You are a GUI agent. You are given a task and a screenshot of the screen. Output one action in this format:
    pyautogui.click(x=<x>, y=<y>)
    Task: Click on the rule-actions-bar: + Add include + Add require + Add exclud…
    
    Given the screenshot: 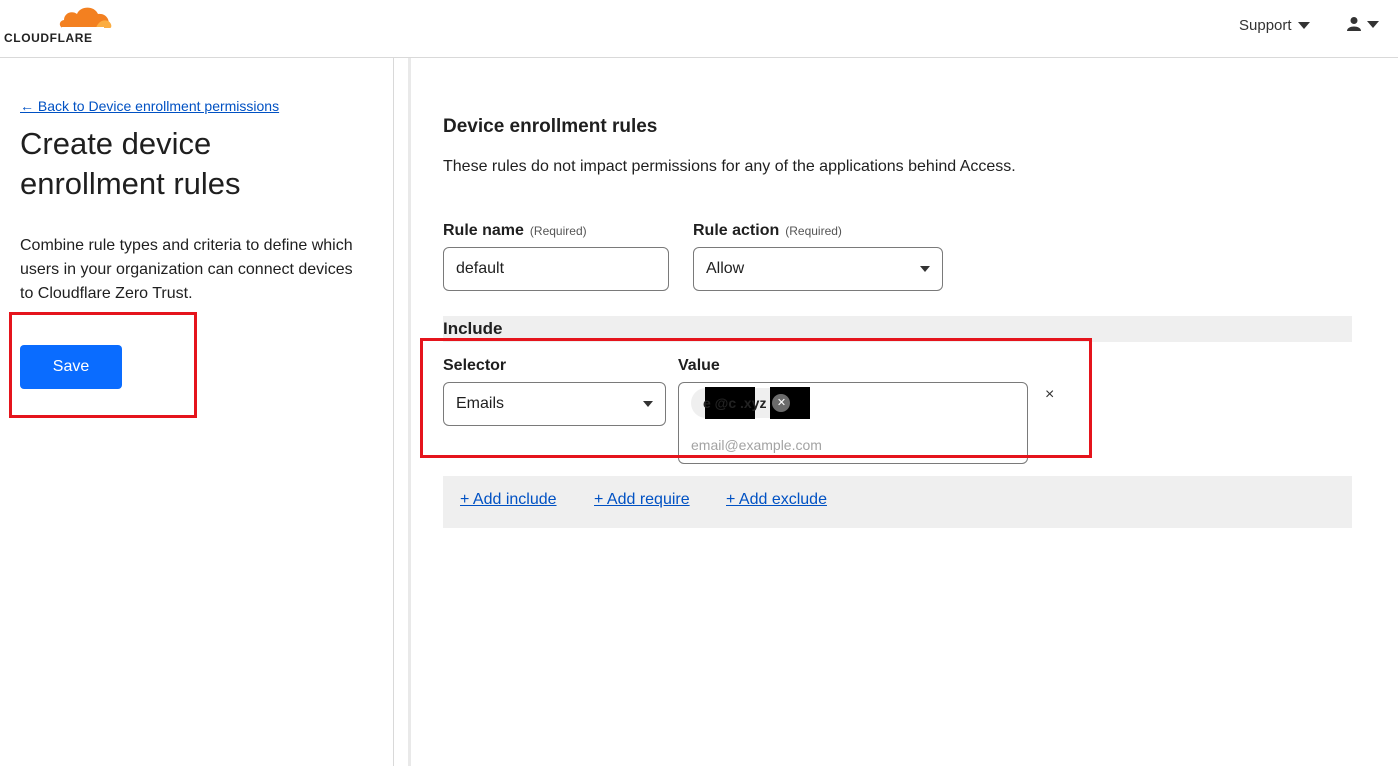 What is the action you would take?
    pyautogui.click(x=897, y=502)
    